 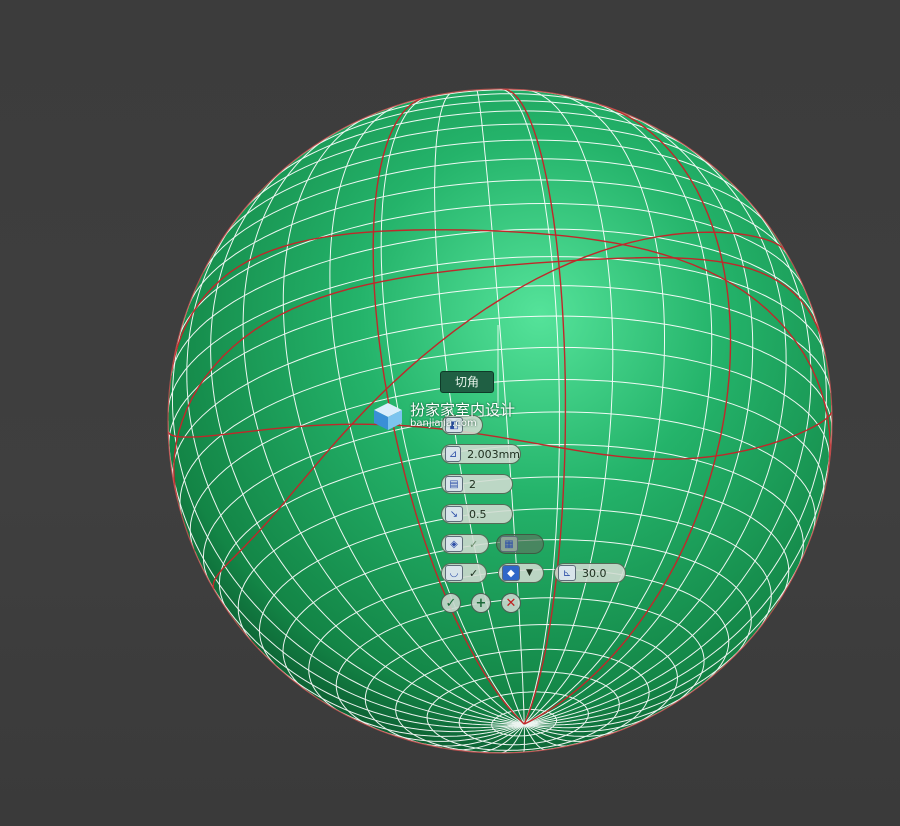 What do you see at coordinates (594, 573) in the screenshot?
I see `threshold-value: 30.0` at bounding box center [594, 573].